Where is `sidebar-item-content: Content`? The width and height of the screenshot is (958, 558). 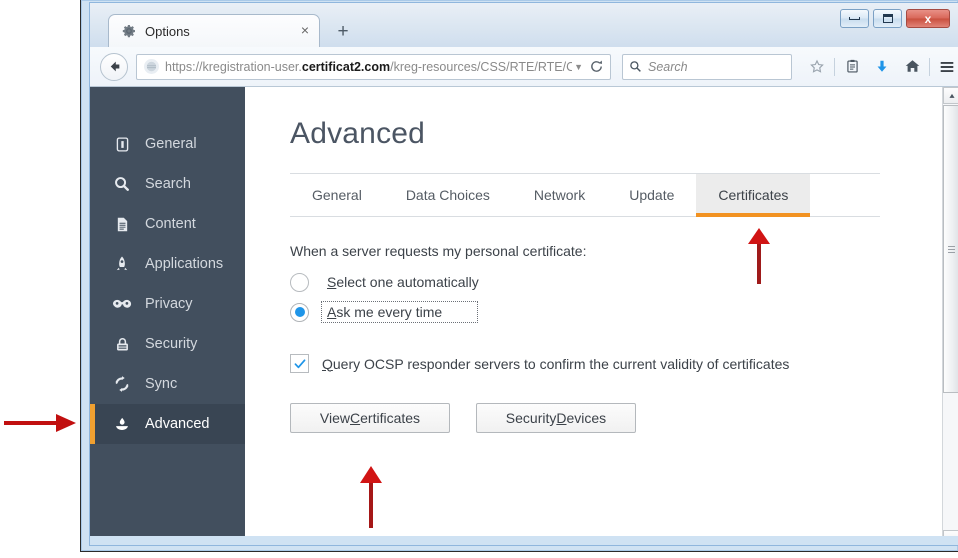 sidebar-item-content: Content is located at coordinates (167, 224).